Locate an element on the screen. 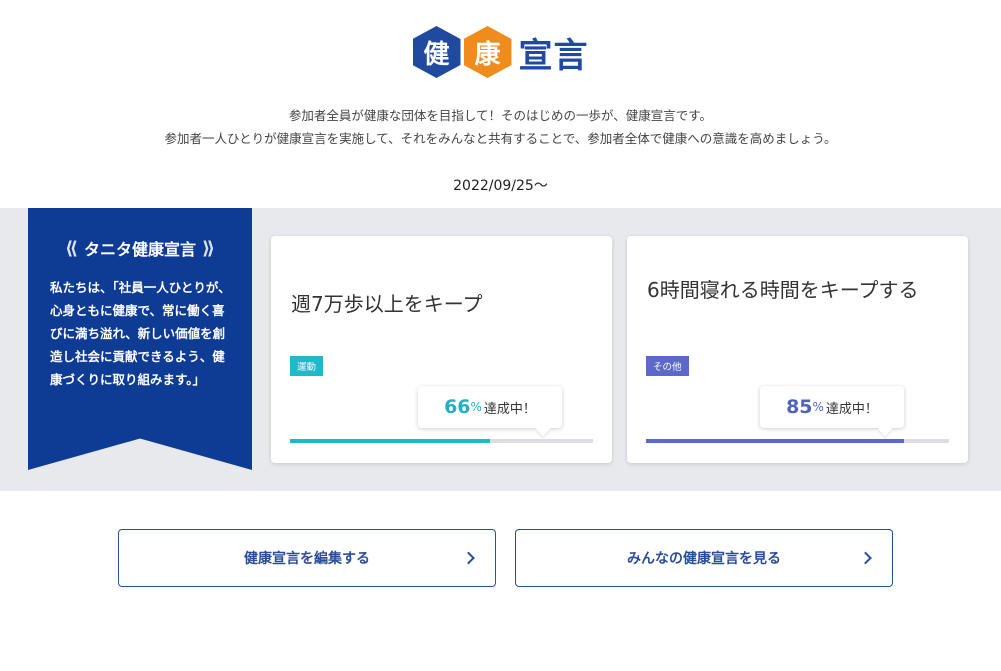  progress-bubble: 66 % 達成中！ is located at coordinates (490, 407).